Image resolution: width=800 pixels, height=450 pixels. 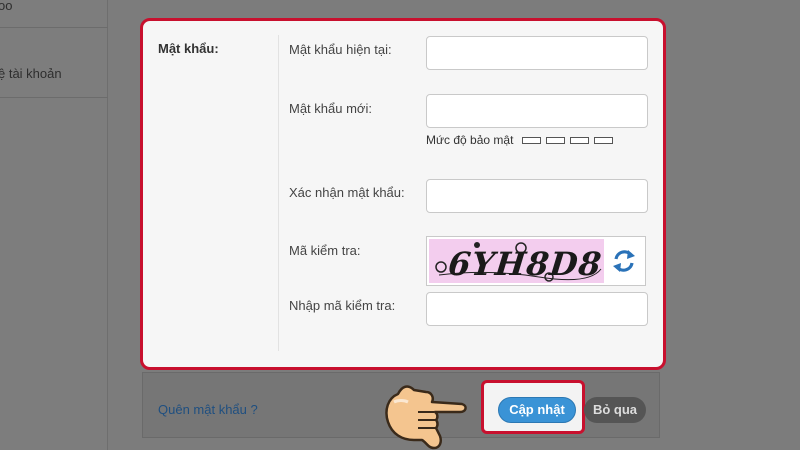 What do you see at coordinates (347, 192) in the screenshot?
I see `confirm-password-label: Xác nhận mật khẩu:` at bounding box center [347, 192].